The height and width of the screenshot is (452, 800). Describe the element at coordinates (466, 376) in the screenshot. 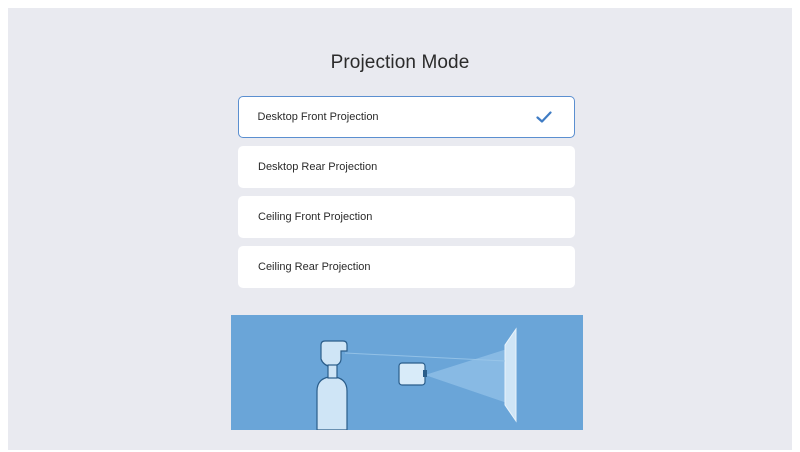

I see `projection-beam` at that location.